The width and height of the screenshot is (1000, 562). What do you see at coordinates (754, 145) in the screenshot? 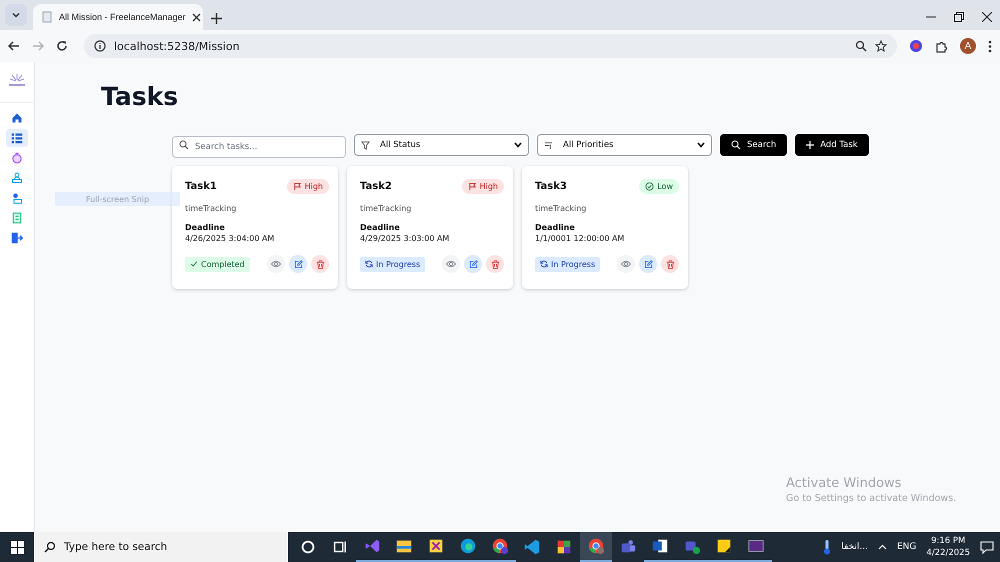
I see `search-button: Search` at bounding box center [754, 145].